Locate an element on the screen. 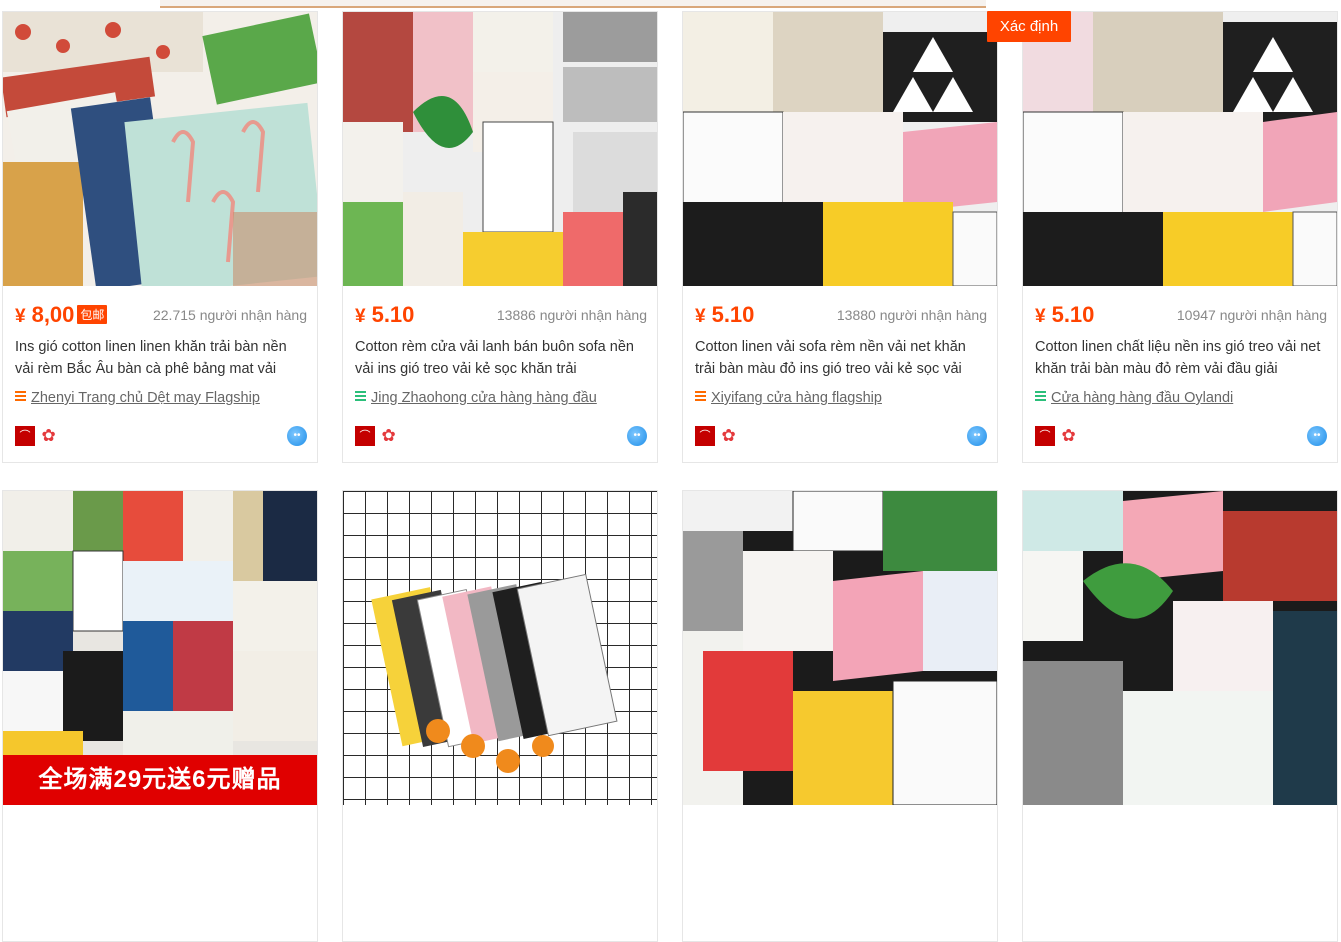 The height and width of the screenshot is (942, 1341). product-price: 8,00 is located at coordinates (53, 314).